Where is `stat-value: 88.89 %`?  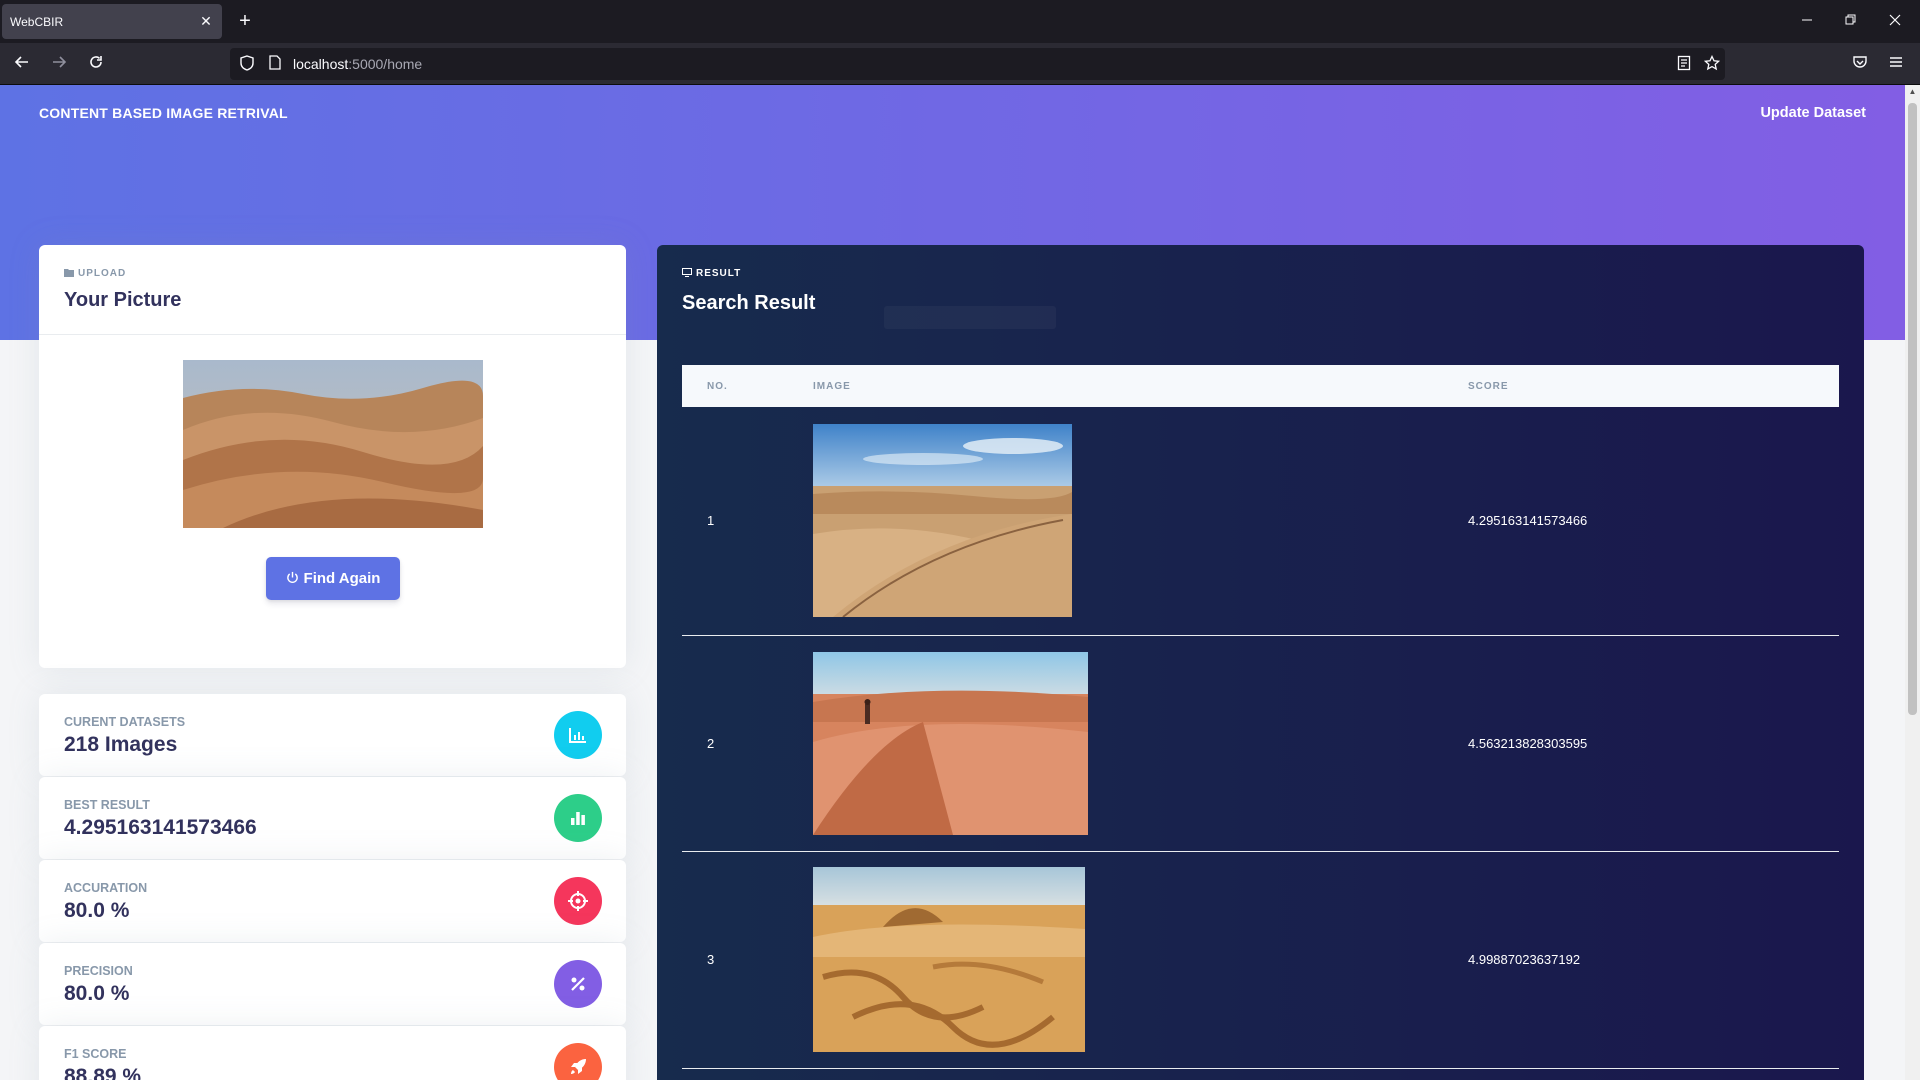
stat-value: 88.89 % is located at coordinates (103, 1072).